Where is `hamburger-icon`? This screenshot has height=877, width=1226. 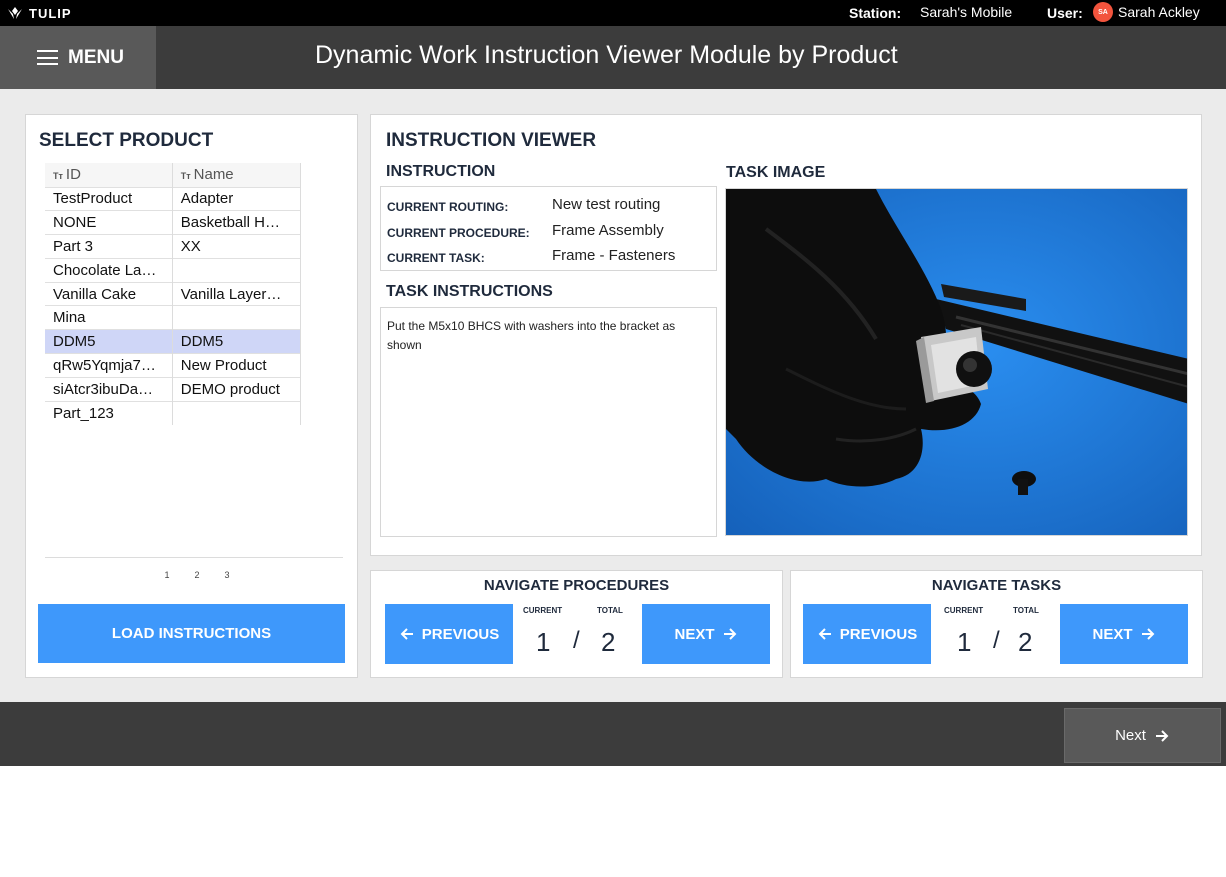 hamburger-icon is located at coordinates (47, 57).